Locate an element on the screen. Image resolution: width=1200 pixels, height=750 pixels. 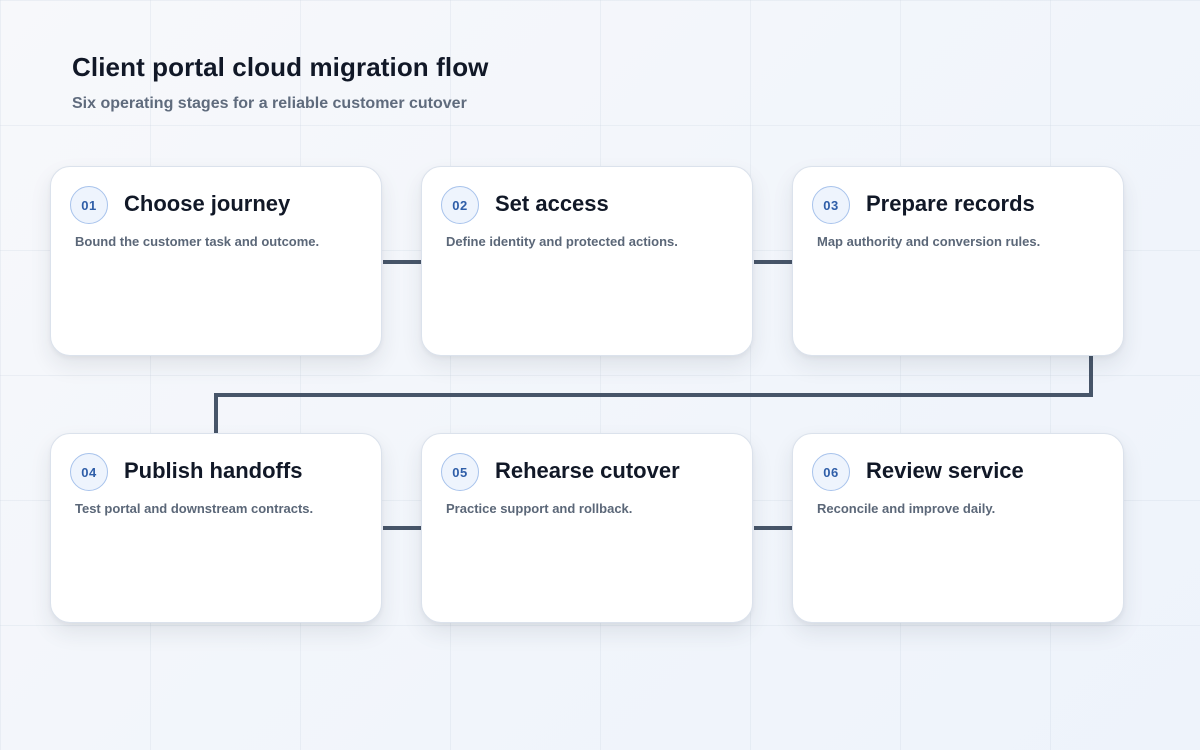
stage-number-badge: 03 is located at coordinates (831, 205).